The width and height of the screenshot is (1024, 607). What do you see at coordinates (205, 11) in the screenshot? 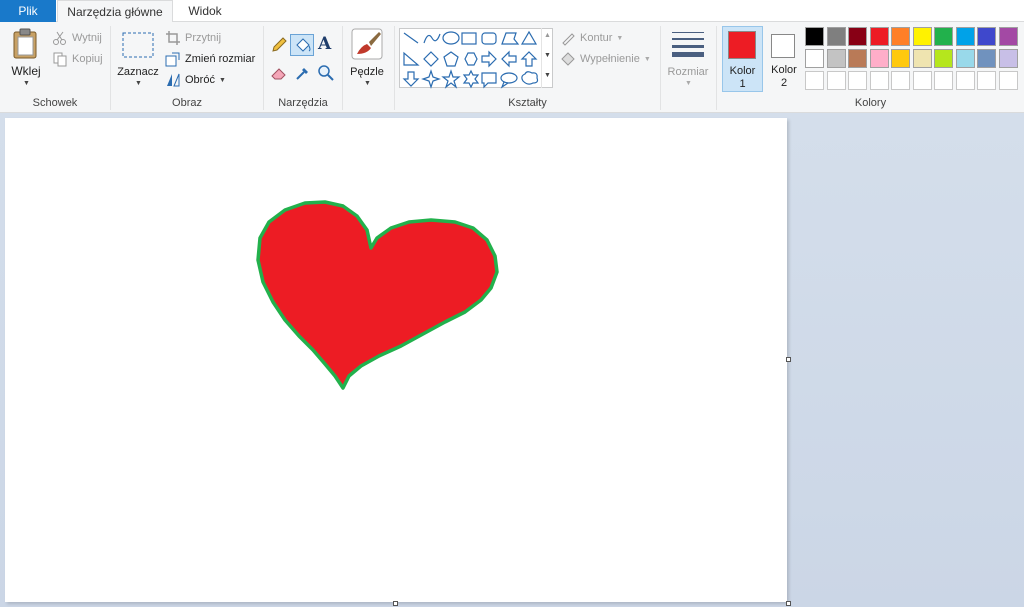
I see `tab-view: Widok` at bounding box center [205, 11].